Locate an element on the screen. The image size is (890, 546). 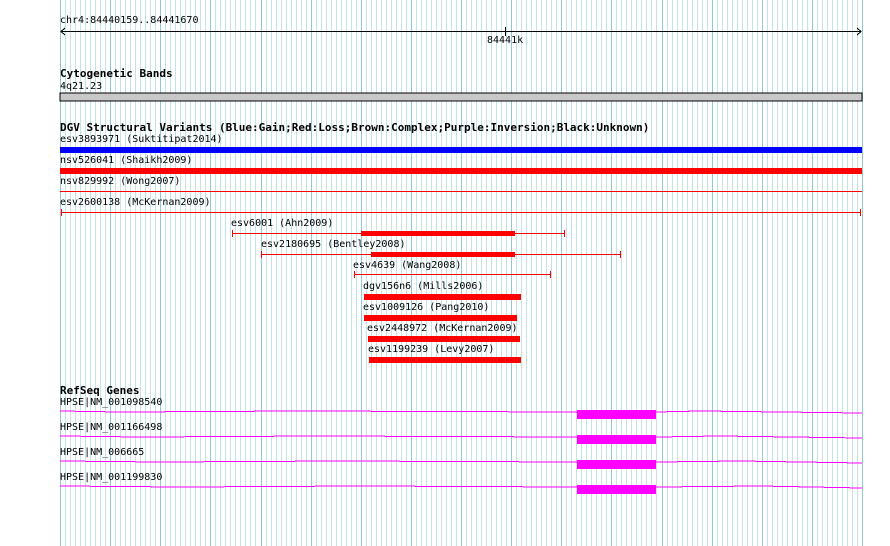
cytoband-track-title: Cytogenetic Bands is located at coordinates (116, 73).